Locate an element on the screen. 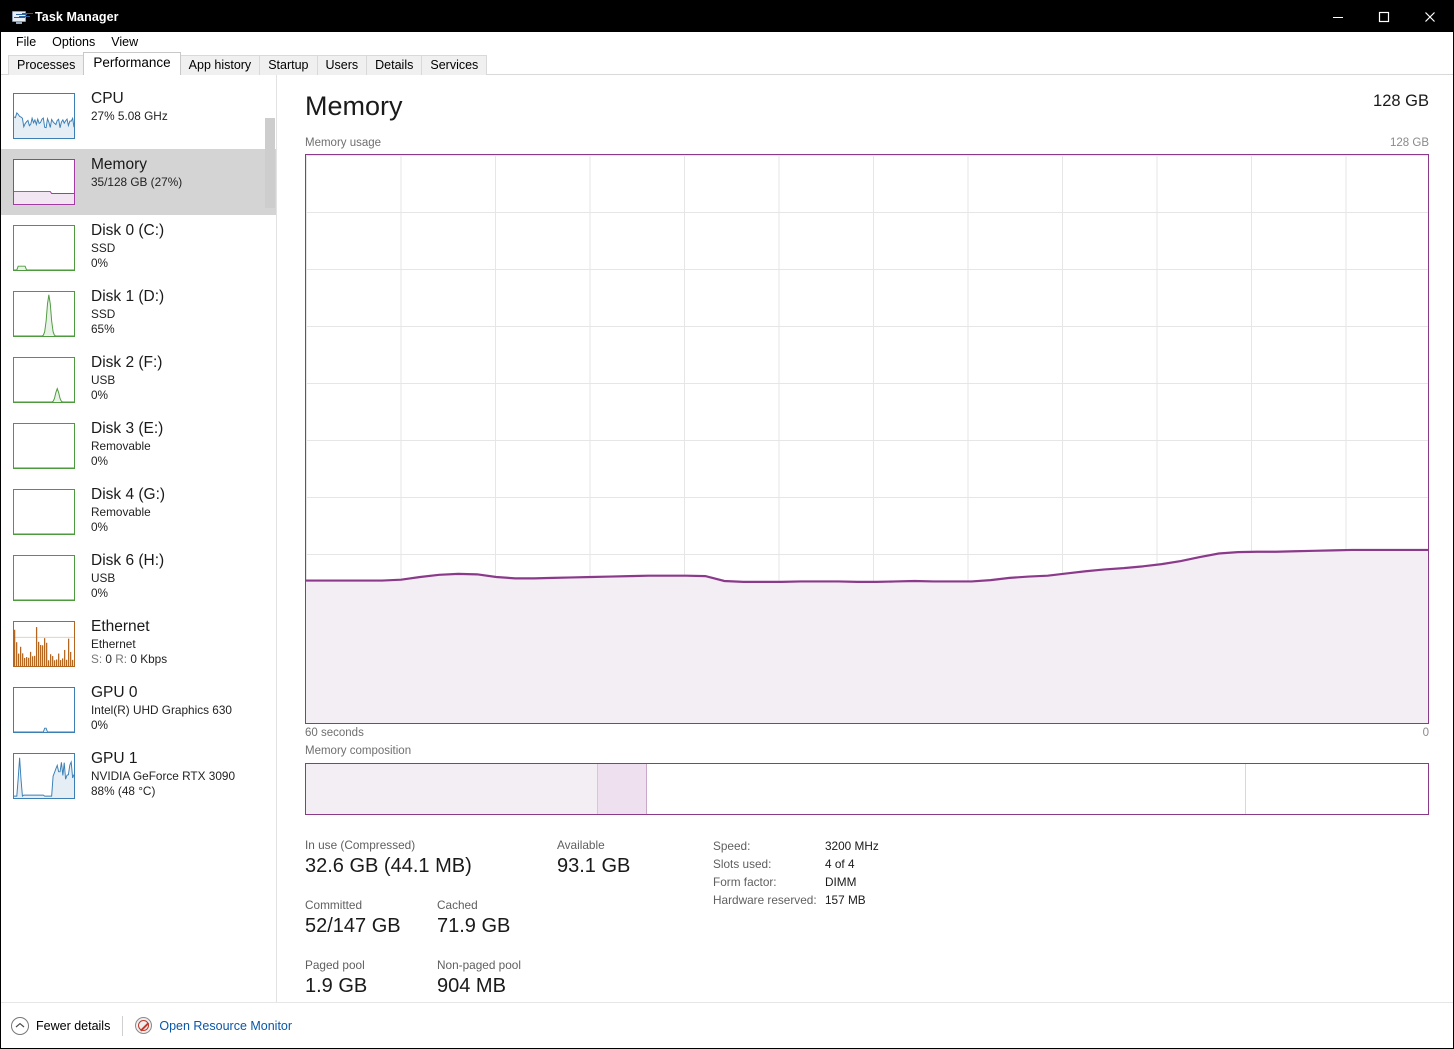 The height and width of the screenshot is (1049, 1454). composition-segment-modified is located at coordinates (622, 789).